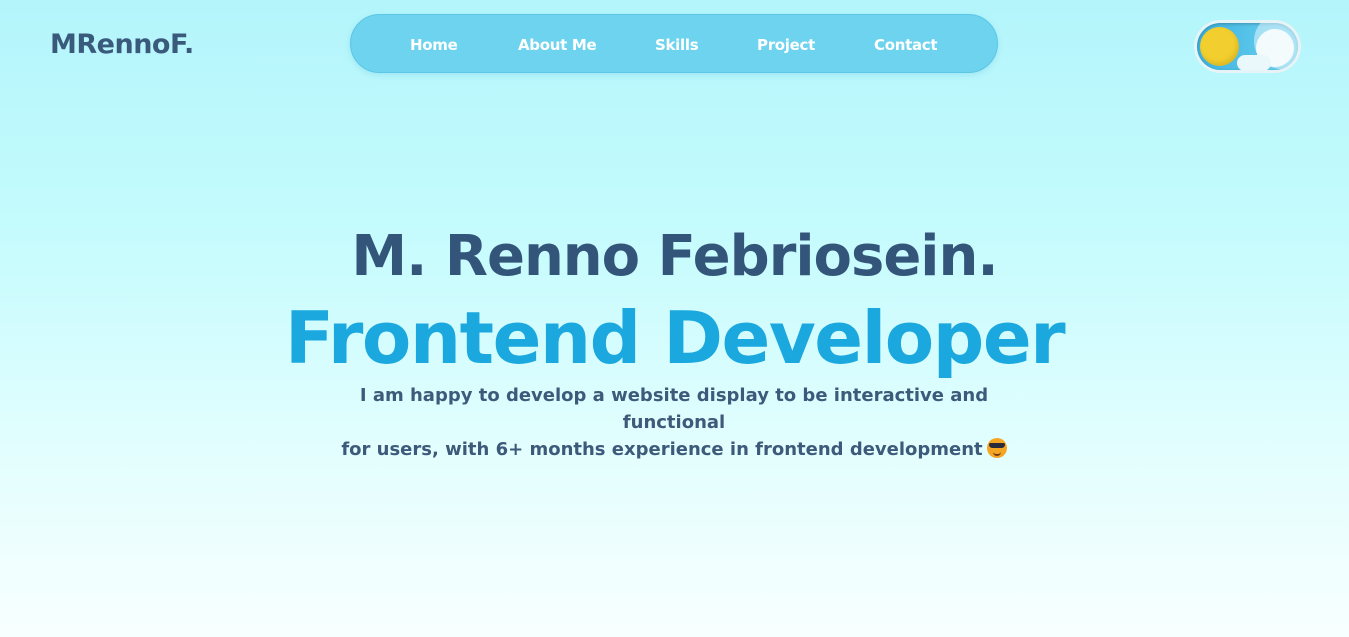 This screenshot has height=637, width=1349. I want to click on sun-icon, so click(1219, 46).